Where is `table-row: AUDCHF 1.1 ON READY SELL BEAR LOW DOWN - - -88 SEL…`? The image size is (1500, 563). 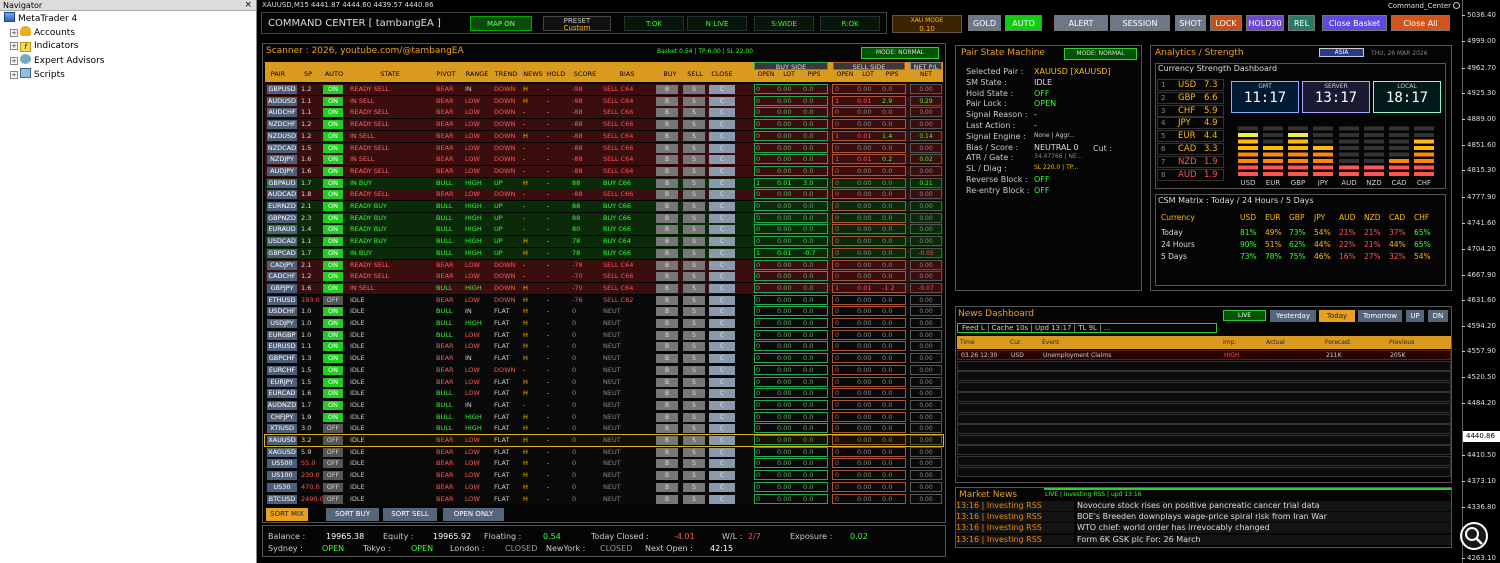 table-row: AUDCHF 1.1 ON READY SELL BEAR LOW DOWN - - -88 SEL… is located at coordinates (604, 113).